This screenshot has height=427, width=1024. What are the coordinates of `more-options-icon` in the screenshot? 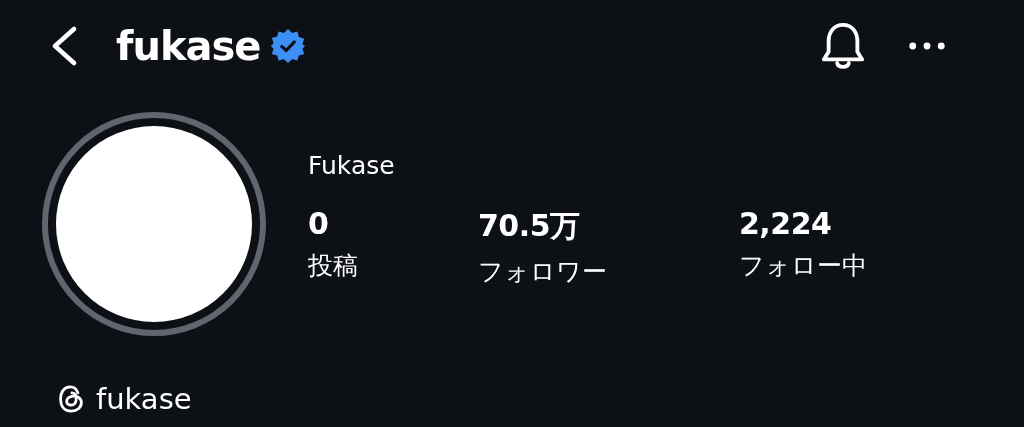 It's located at (927, 46).